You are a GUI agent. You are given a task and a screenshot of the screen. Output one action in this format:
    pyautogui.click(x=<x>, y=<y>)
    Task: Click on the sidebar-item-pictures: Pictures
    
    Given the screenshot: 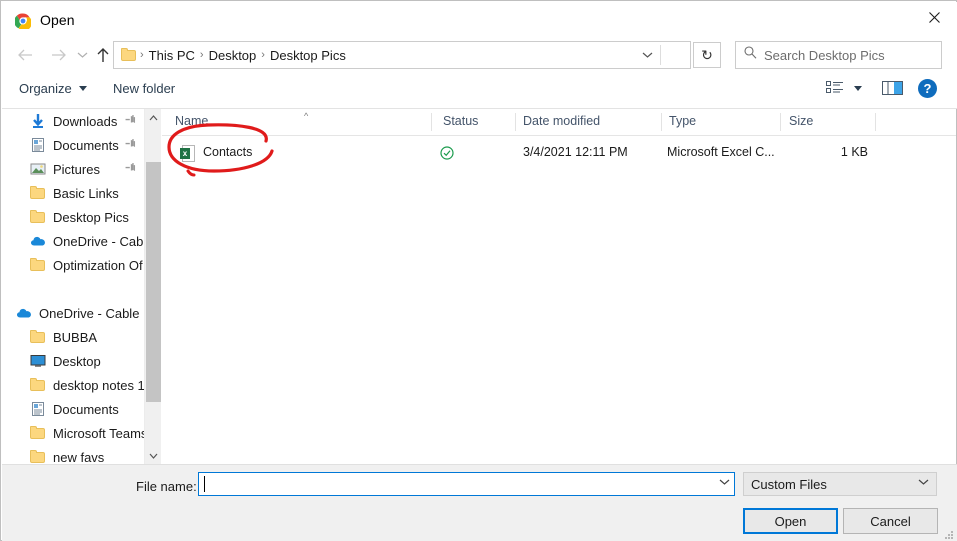 What is the action you would take?
    pyautogui.click(x=73, y=169)
    